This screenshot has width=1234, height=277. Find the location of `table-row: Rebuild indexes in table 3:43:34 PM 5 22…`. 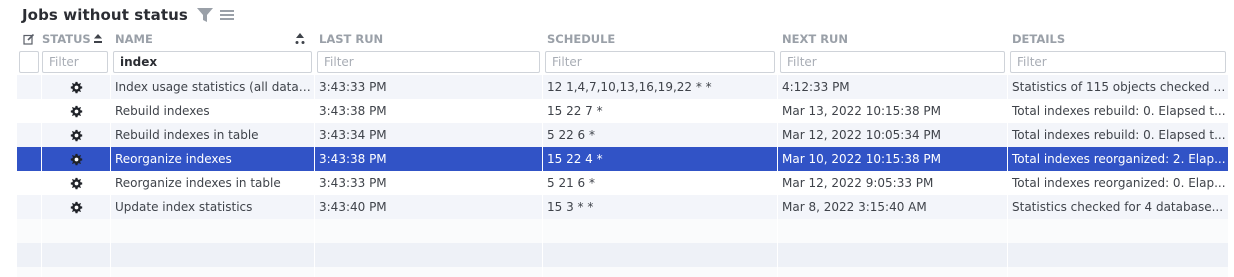

table-row: Rebuild indexes in table 3:43:34 PM 5 22… is located at coordinates (622, 135).